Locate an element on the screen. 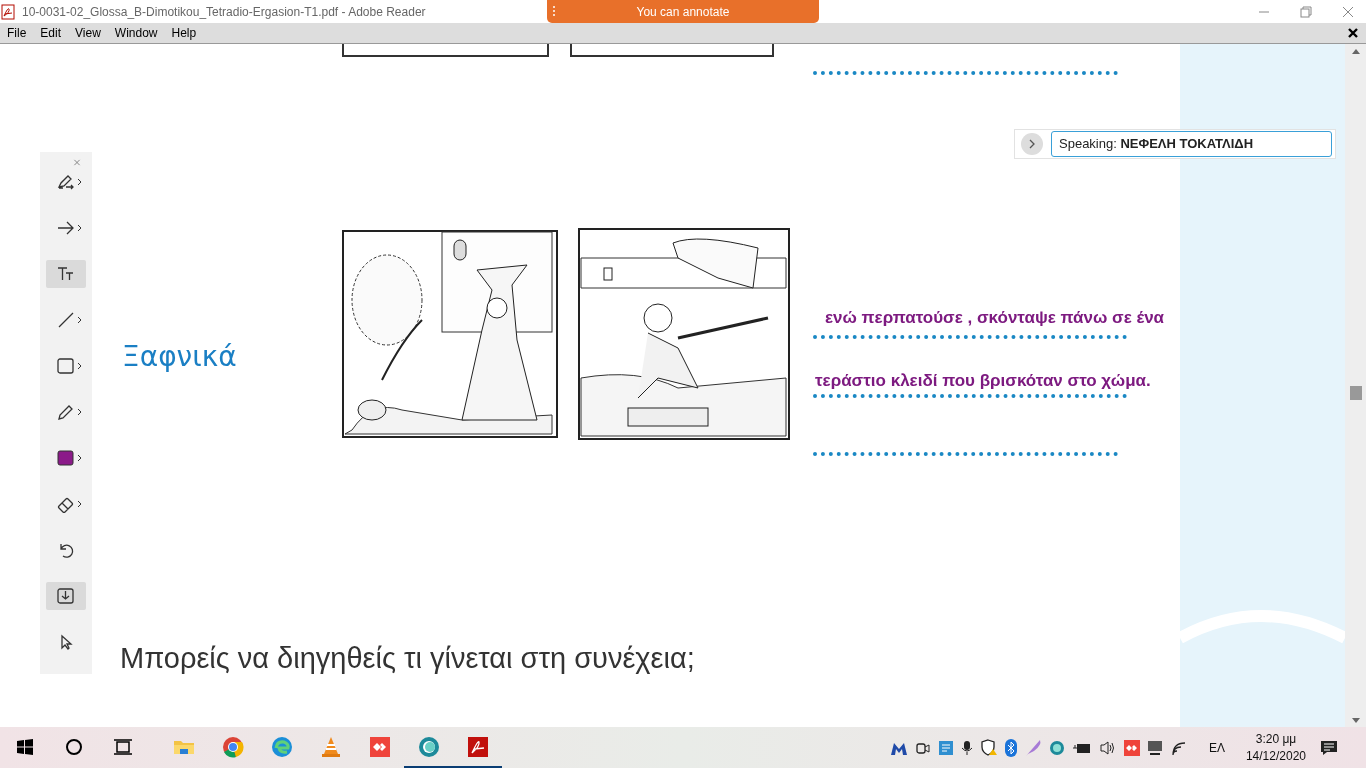 The height and width of the screenshot is (768, 1366). feather-icon is located at coordinates (1032, 747).